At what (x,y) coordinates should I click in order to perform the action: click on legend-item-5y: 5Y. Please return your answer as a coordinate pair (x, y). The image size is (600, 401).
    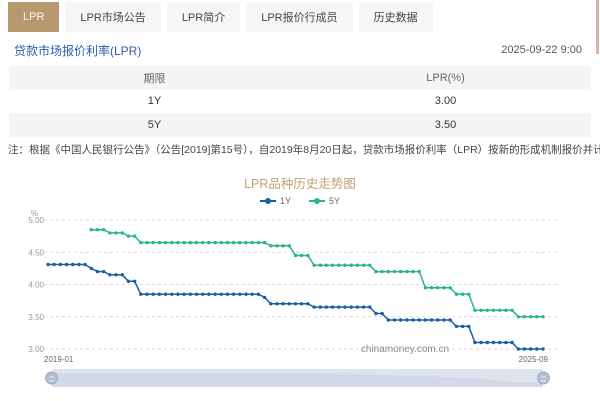
    Looking at the image, I should click on (324, 201).